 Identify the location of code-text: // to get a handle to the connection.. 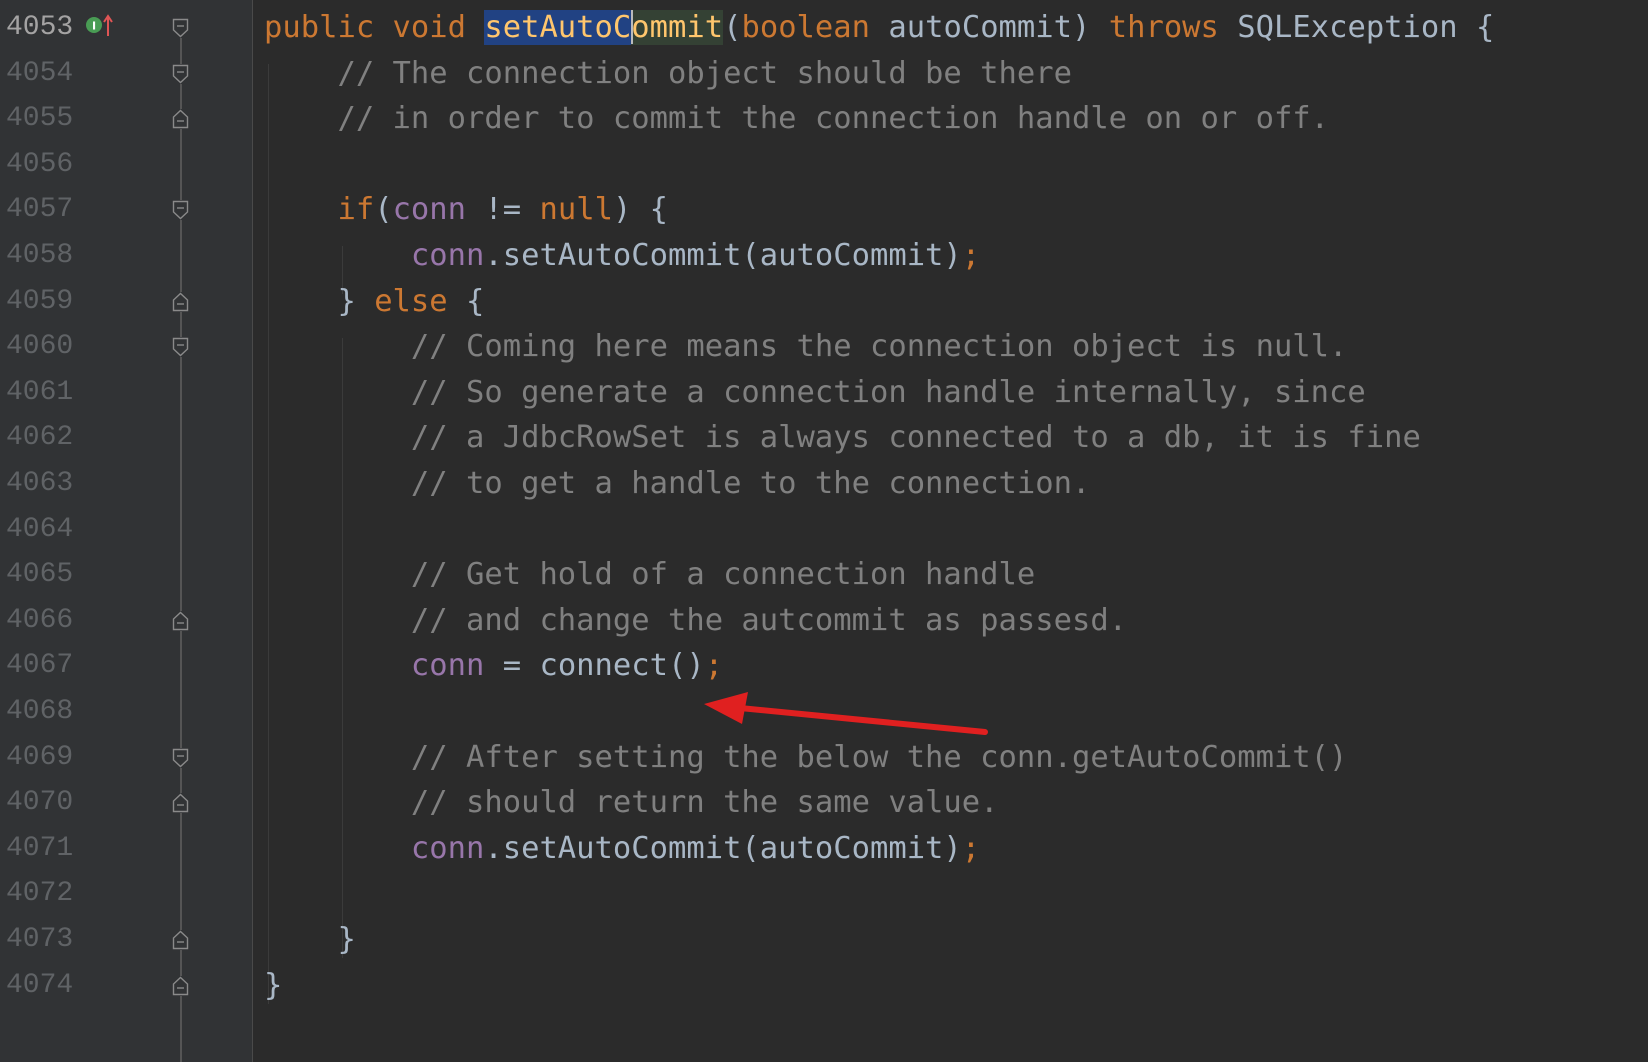
(677, 484).